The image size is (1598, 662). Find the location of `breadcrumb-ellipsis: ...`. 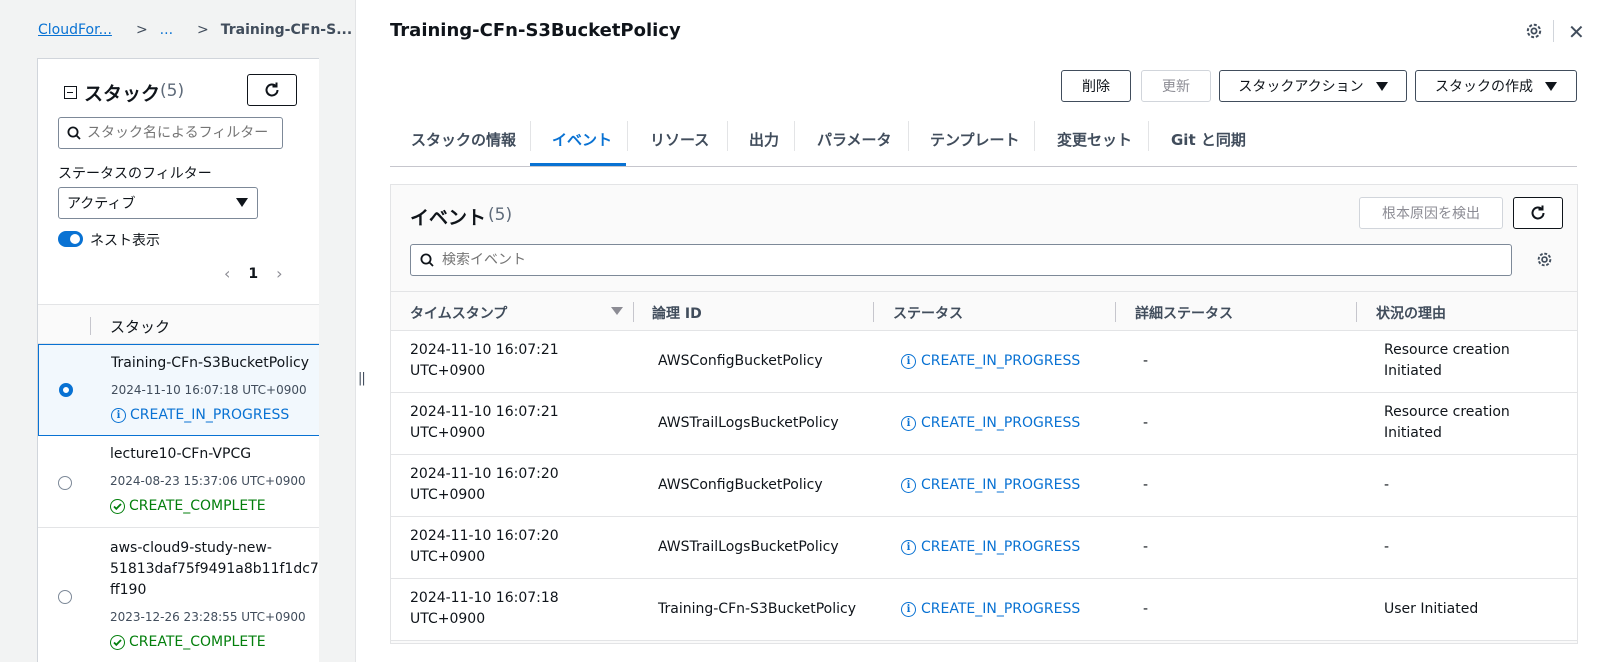

breadcrumb-ellipsis: ... is located at coordinates (166, 30).